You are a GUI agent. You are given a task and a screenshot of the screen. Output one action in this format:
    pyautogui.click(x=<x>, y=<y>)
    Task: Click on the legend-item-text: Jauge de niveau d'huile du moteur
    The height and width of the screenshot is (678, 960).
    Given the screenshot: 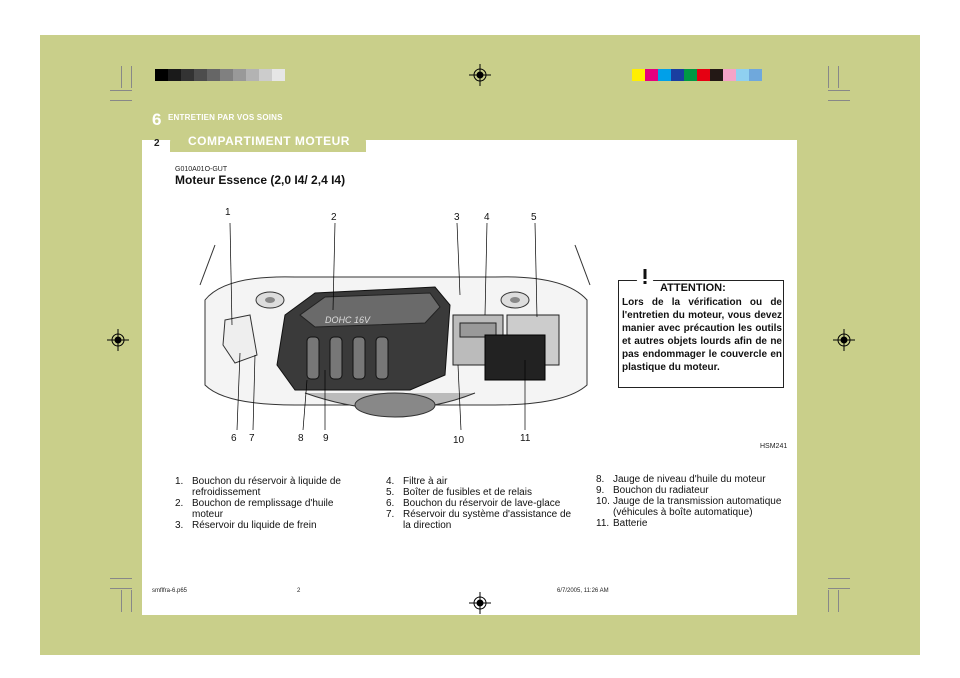 What is the action you would take?
    pyautogui.click(x=689, y=479)
    